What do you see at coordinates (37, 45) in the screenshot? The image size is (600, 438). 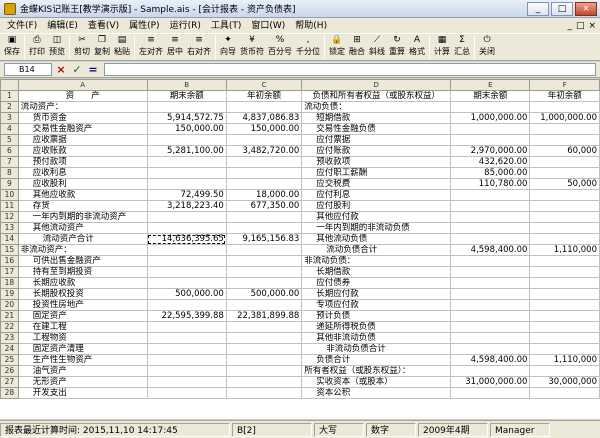 I see `toolbar-button-print: ⎙ 打印` at bounding box center [37, 45].